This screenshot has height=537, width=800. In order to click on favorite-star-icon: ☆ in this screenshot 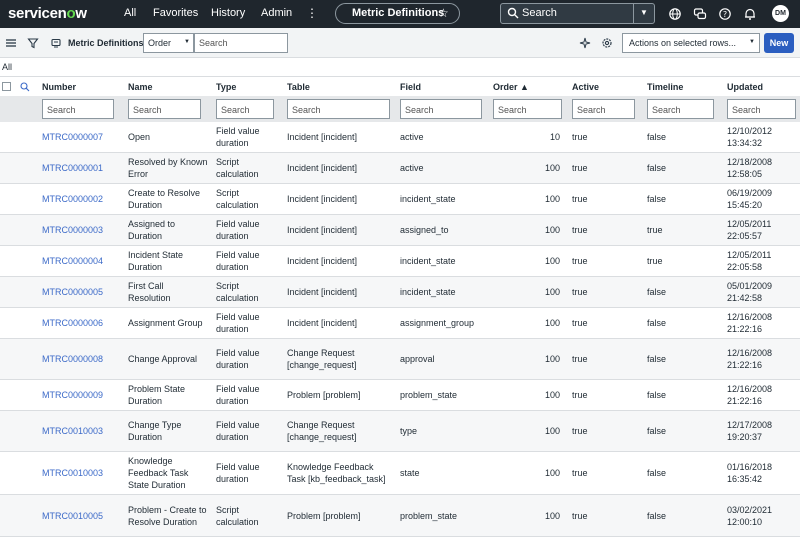, I will do `click(443, 13)`.